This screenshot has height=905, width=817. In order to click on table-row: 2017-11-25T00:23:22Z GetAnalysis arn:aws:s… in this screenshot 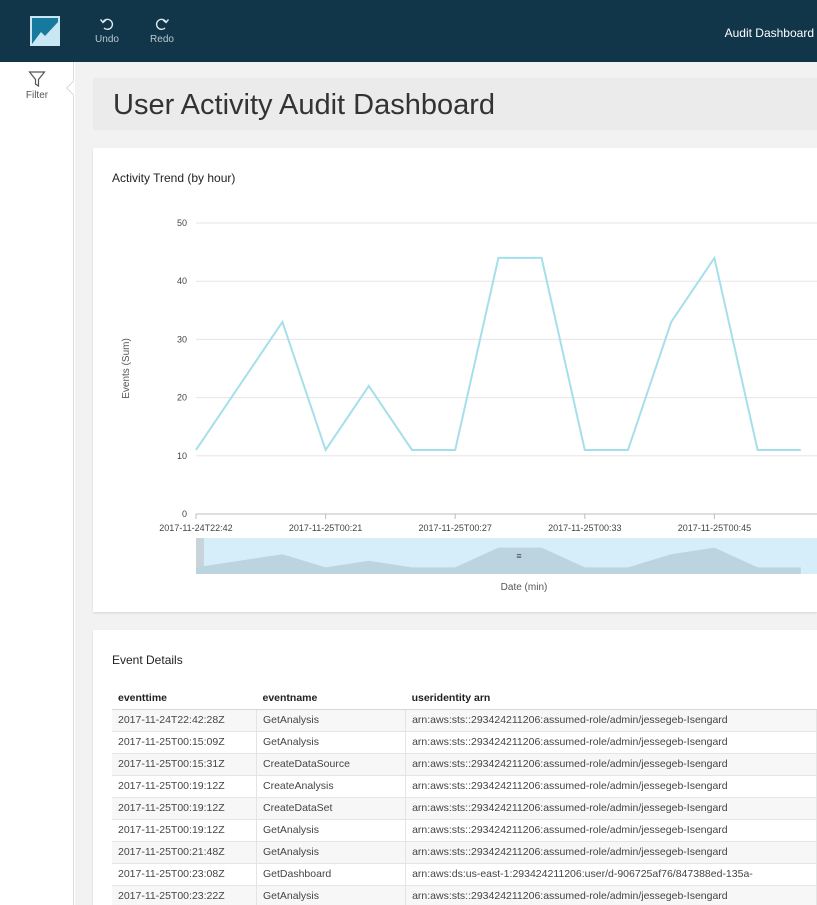, I will do `click(464, 895)`.